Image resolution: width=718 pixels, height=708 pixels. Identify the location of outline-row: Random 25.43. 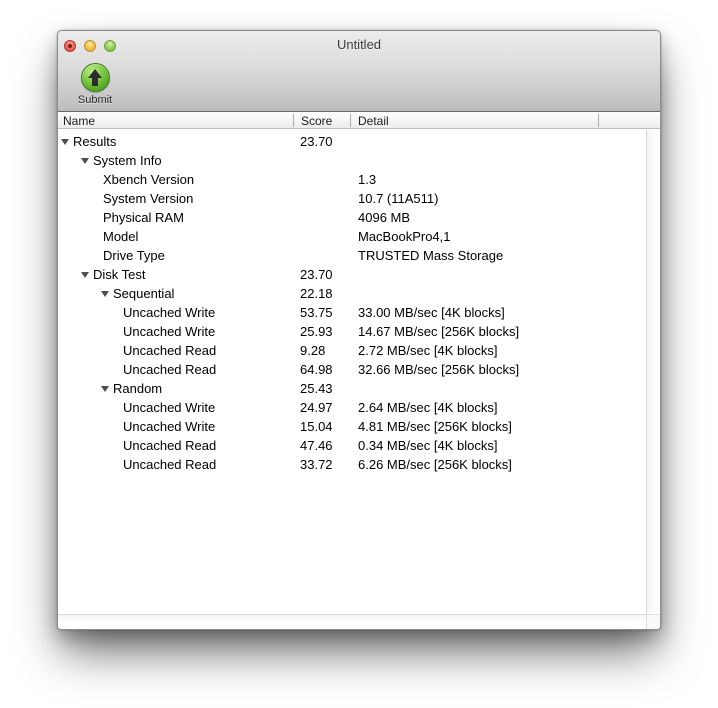
(352, 388).